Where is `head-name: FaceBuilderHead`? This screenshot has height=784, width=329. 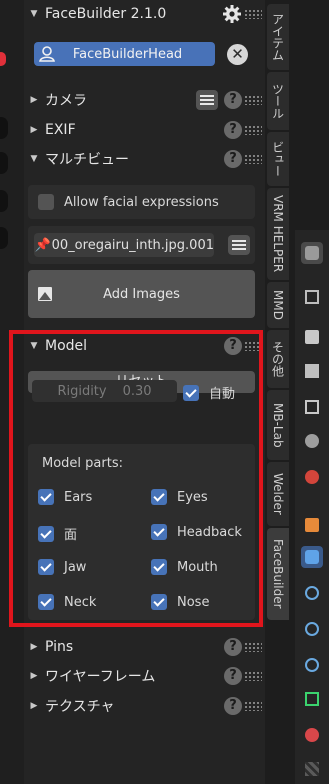
head-name: FaceBuilderHead is located at coordinates (127, 54).